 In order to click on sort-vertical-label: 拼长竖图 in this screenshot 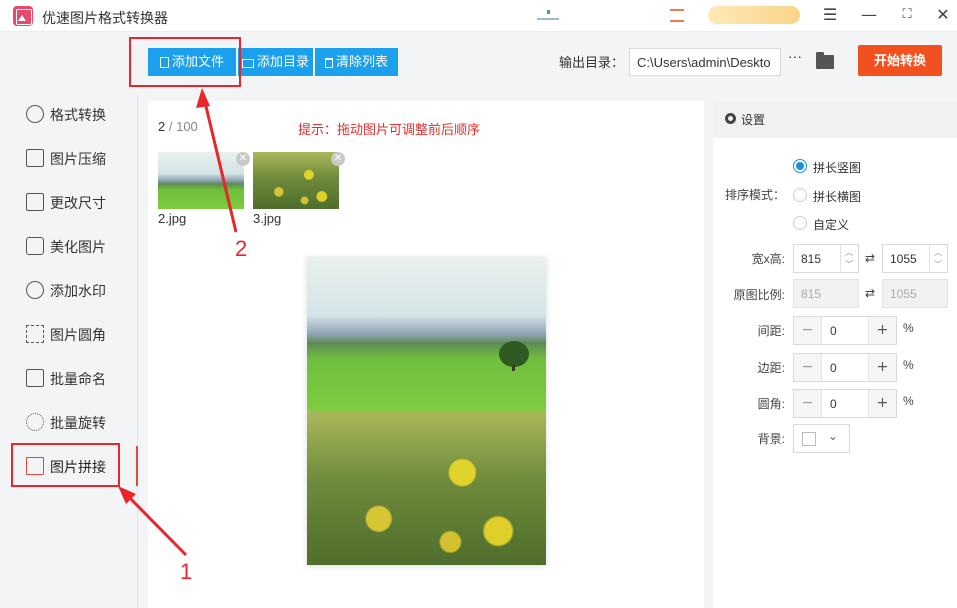, I will do `click(837, 168)`.